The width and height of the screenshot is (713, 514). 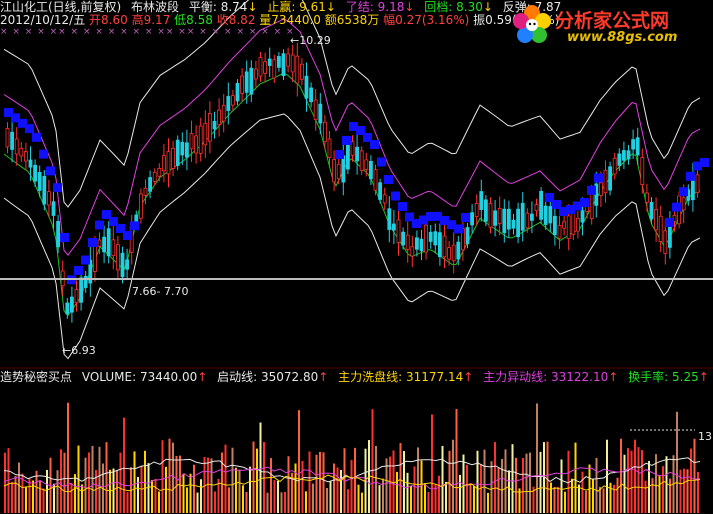 I want to click on yidong-line-value: 主力异动线: 33122.10, so click(x=546, y=377).